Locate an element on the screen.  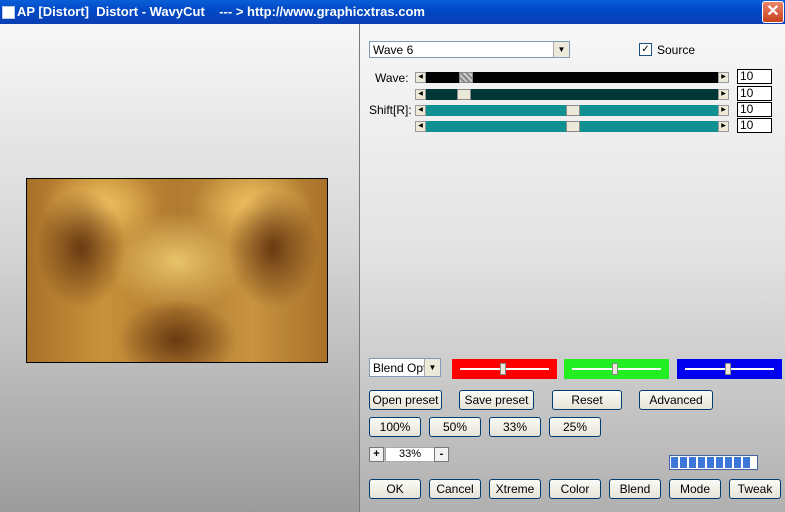
red-channel-slider is located at coordinates (504, 369).